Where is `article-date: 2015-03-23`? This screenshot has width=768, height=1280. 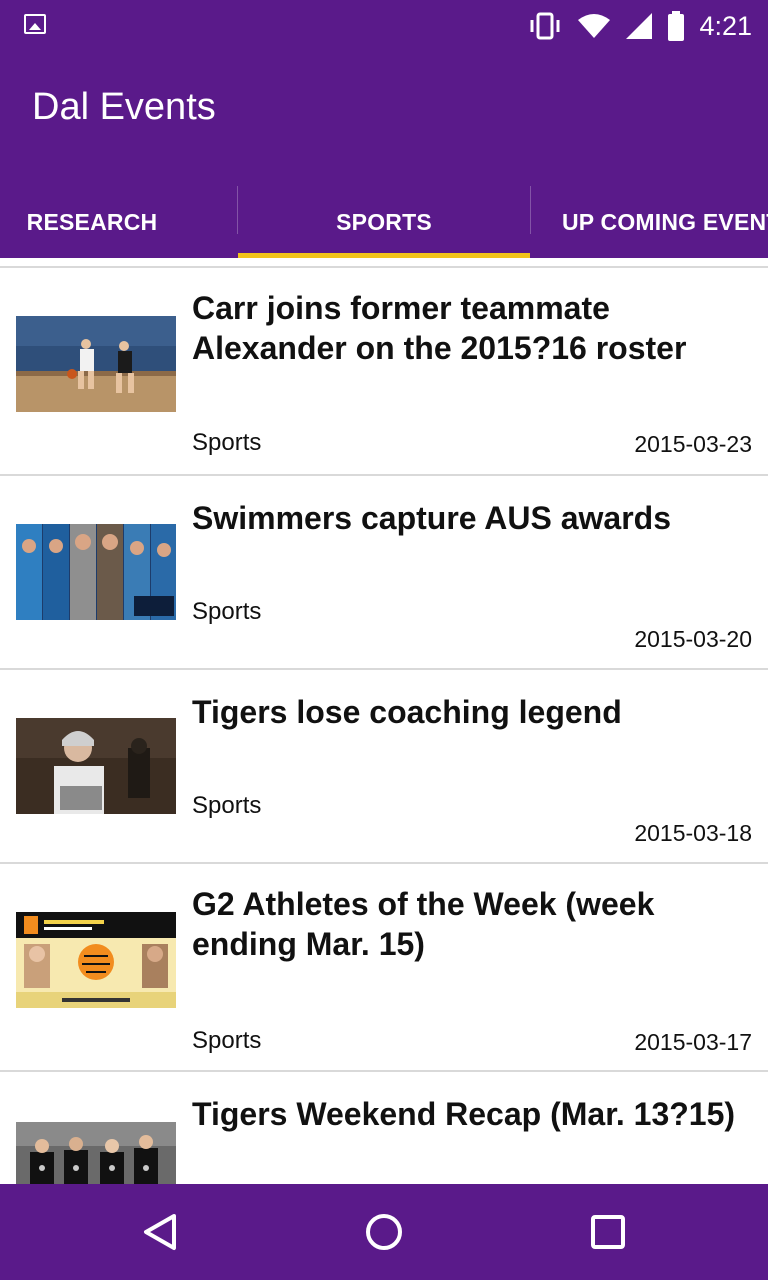 article-date: 2015-03-23 is located at coordinates (693, 444).